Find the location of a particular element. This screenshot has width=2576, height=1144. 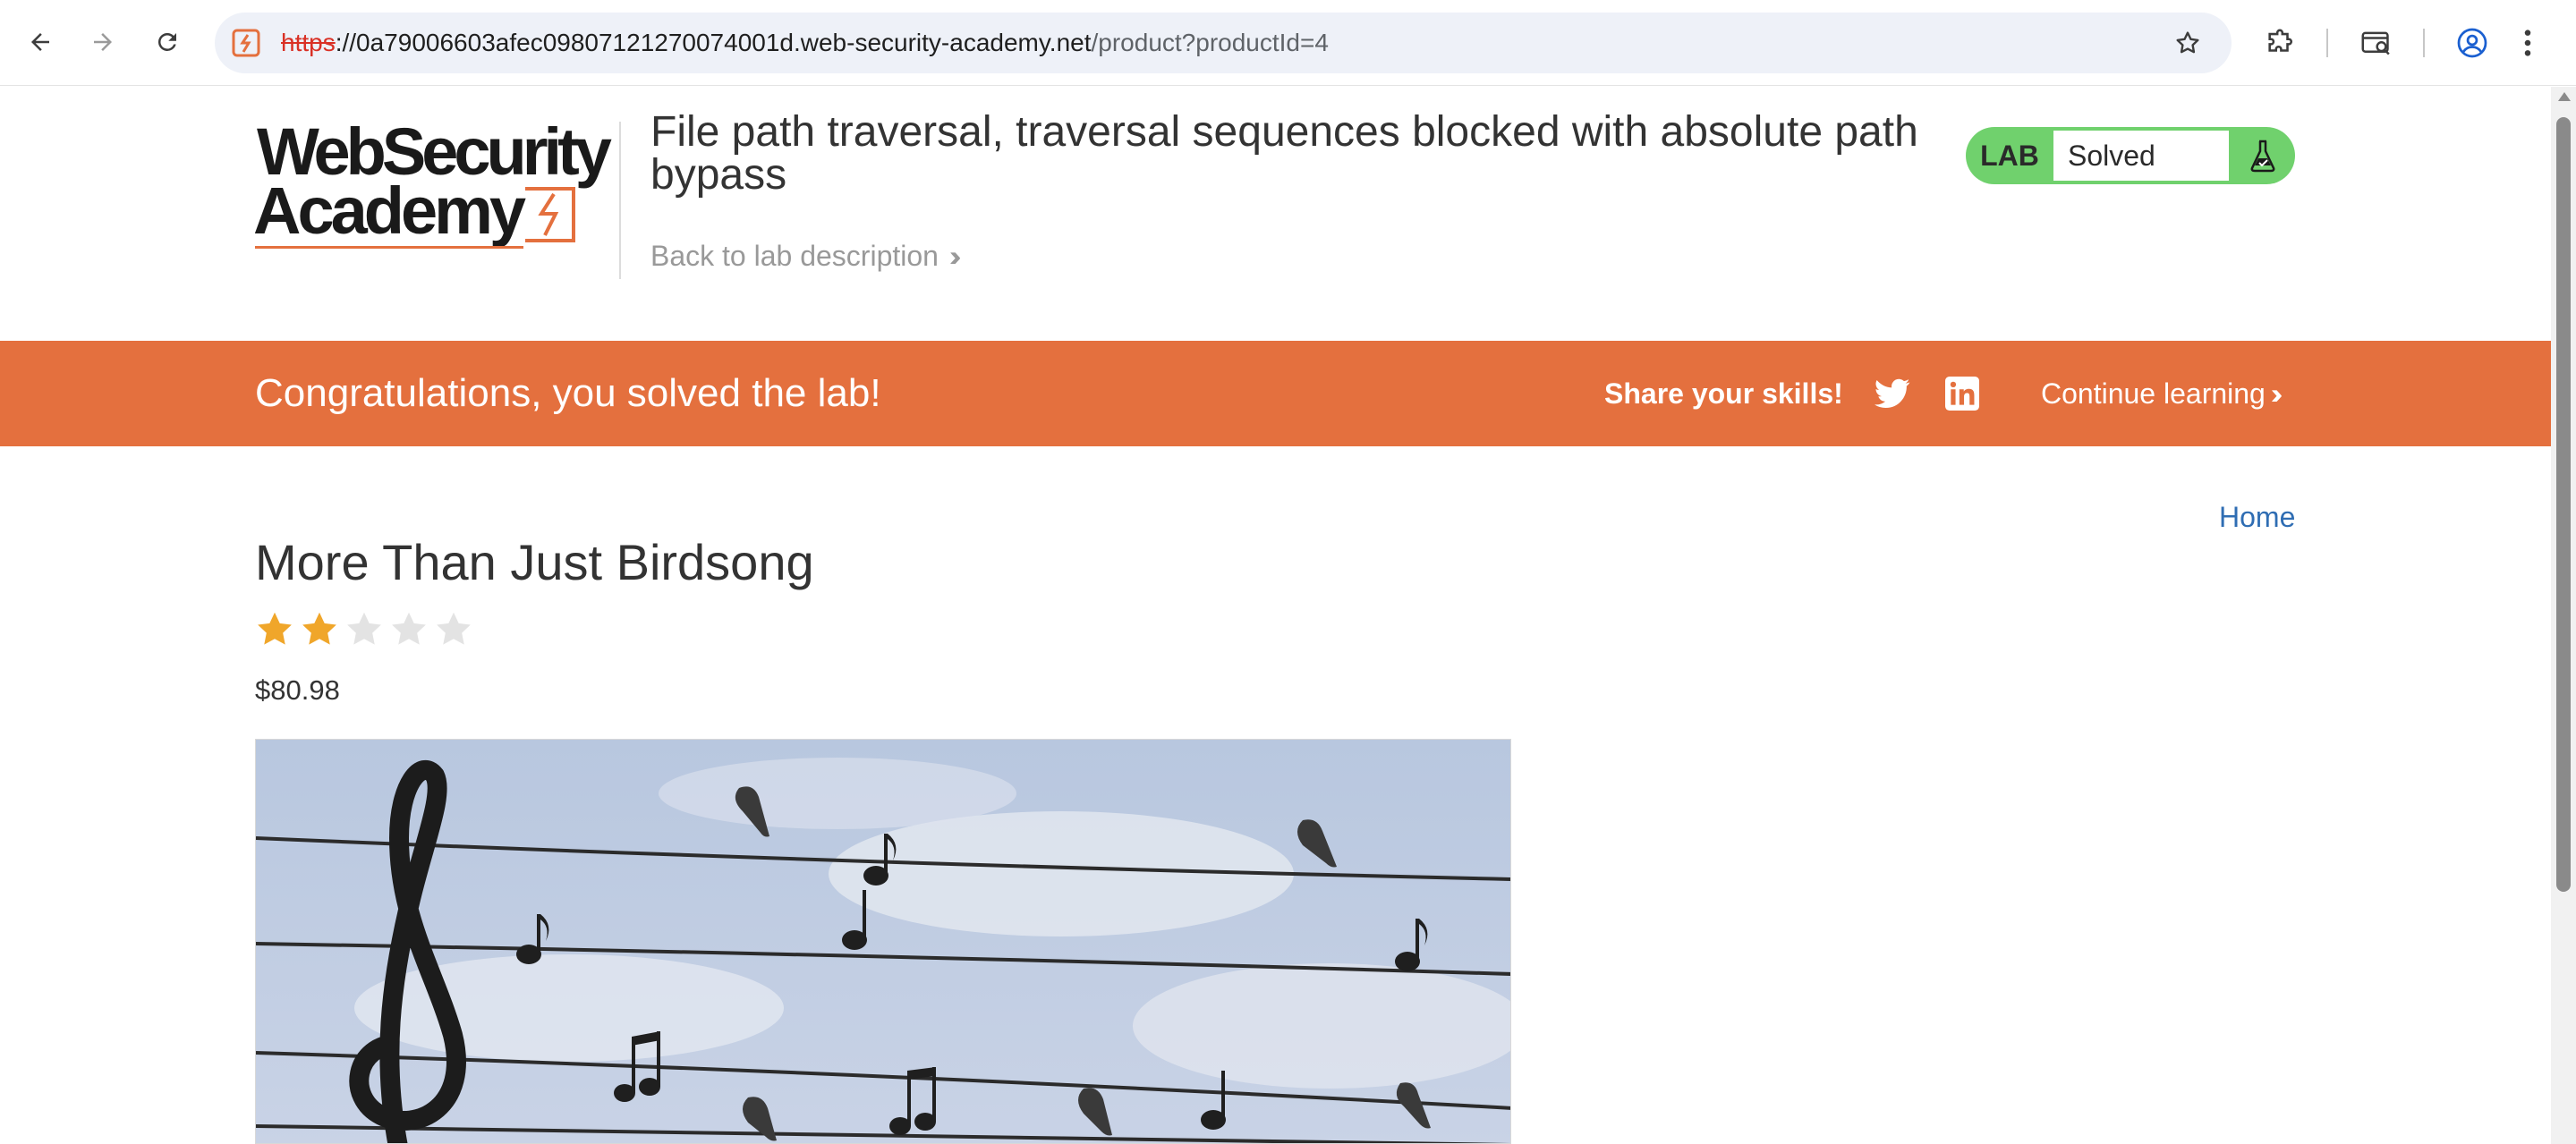

tab-search-button is located at coordinates (2376, 43).